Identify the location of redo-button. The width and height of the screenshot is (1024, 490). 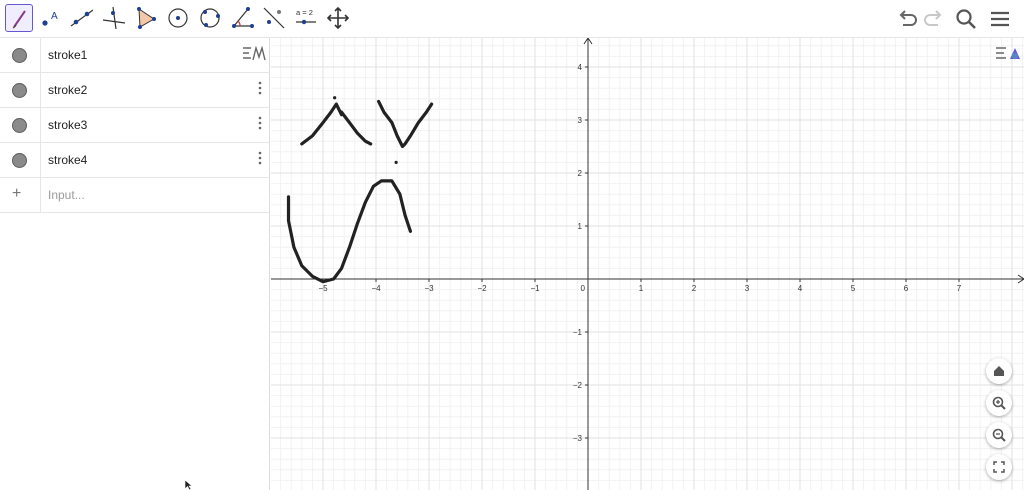
(934, 19).